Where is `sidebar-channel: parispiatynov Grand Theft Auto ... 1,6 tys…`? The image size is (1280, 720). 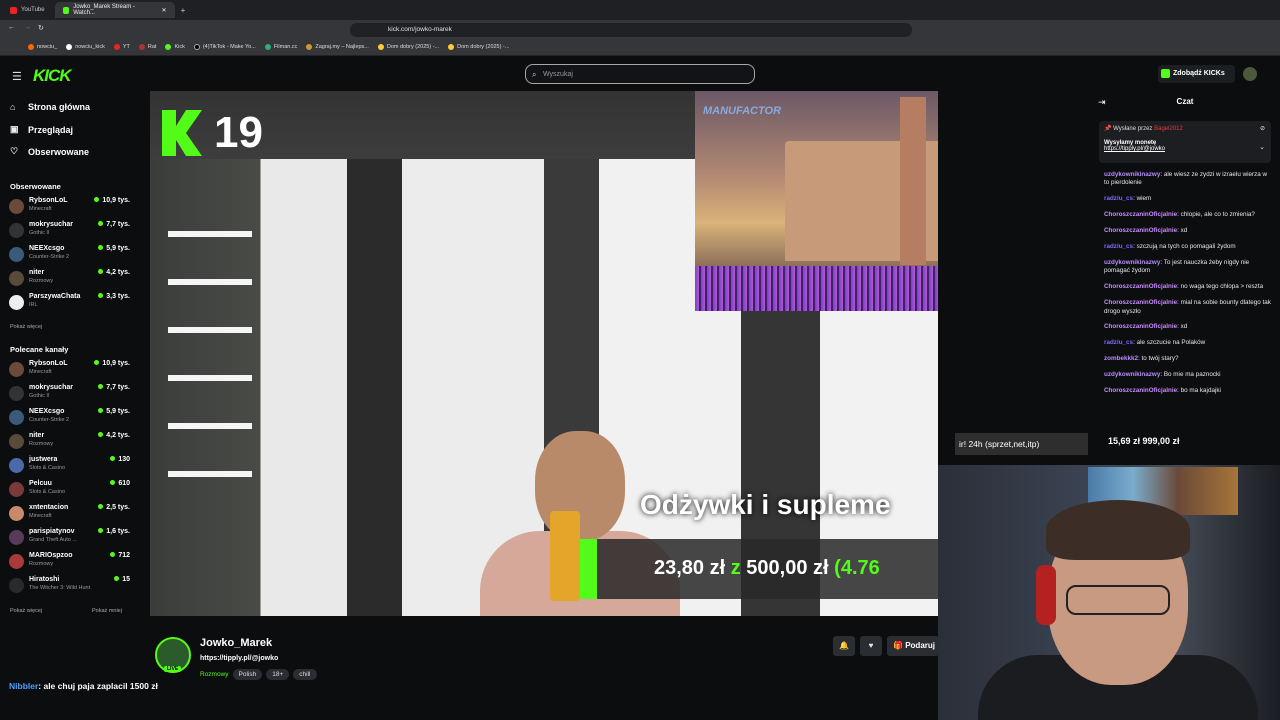 sidebar-channel: parispiatynov Grand Theft Auto ... 1,6 tys… is located at coordinates (71, 538).